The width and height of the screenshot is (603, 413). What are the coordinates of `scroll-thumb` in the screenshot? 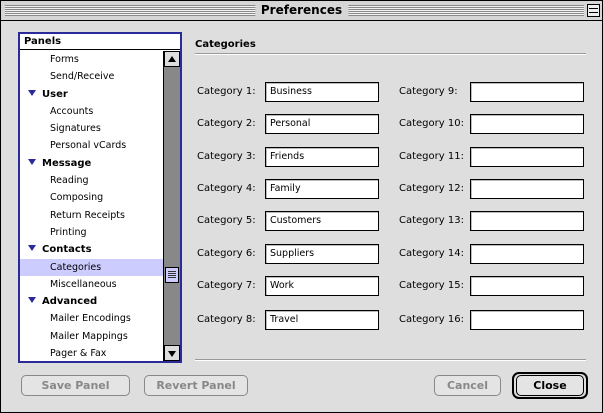 It's located at (172, 275).